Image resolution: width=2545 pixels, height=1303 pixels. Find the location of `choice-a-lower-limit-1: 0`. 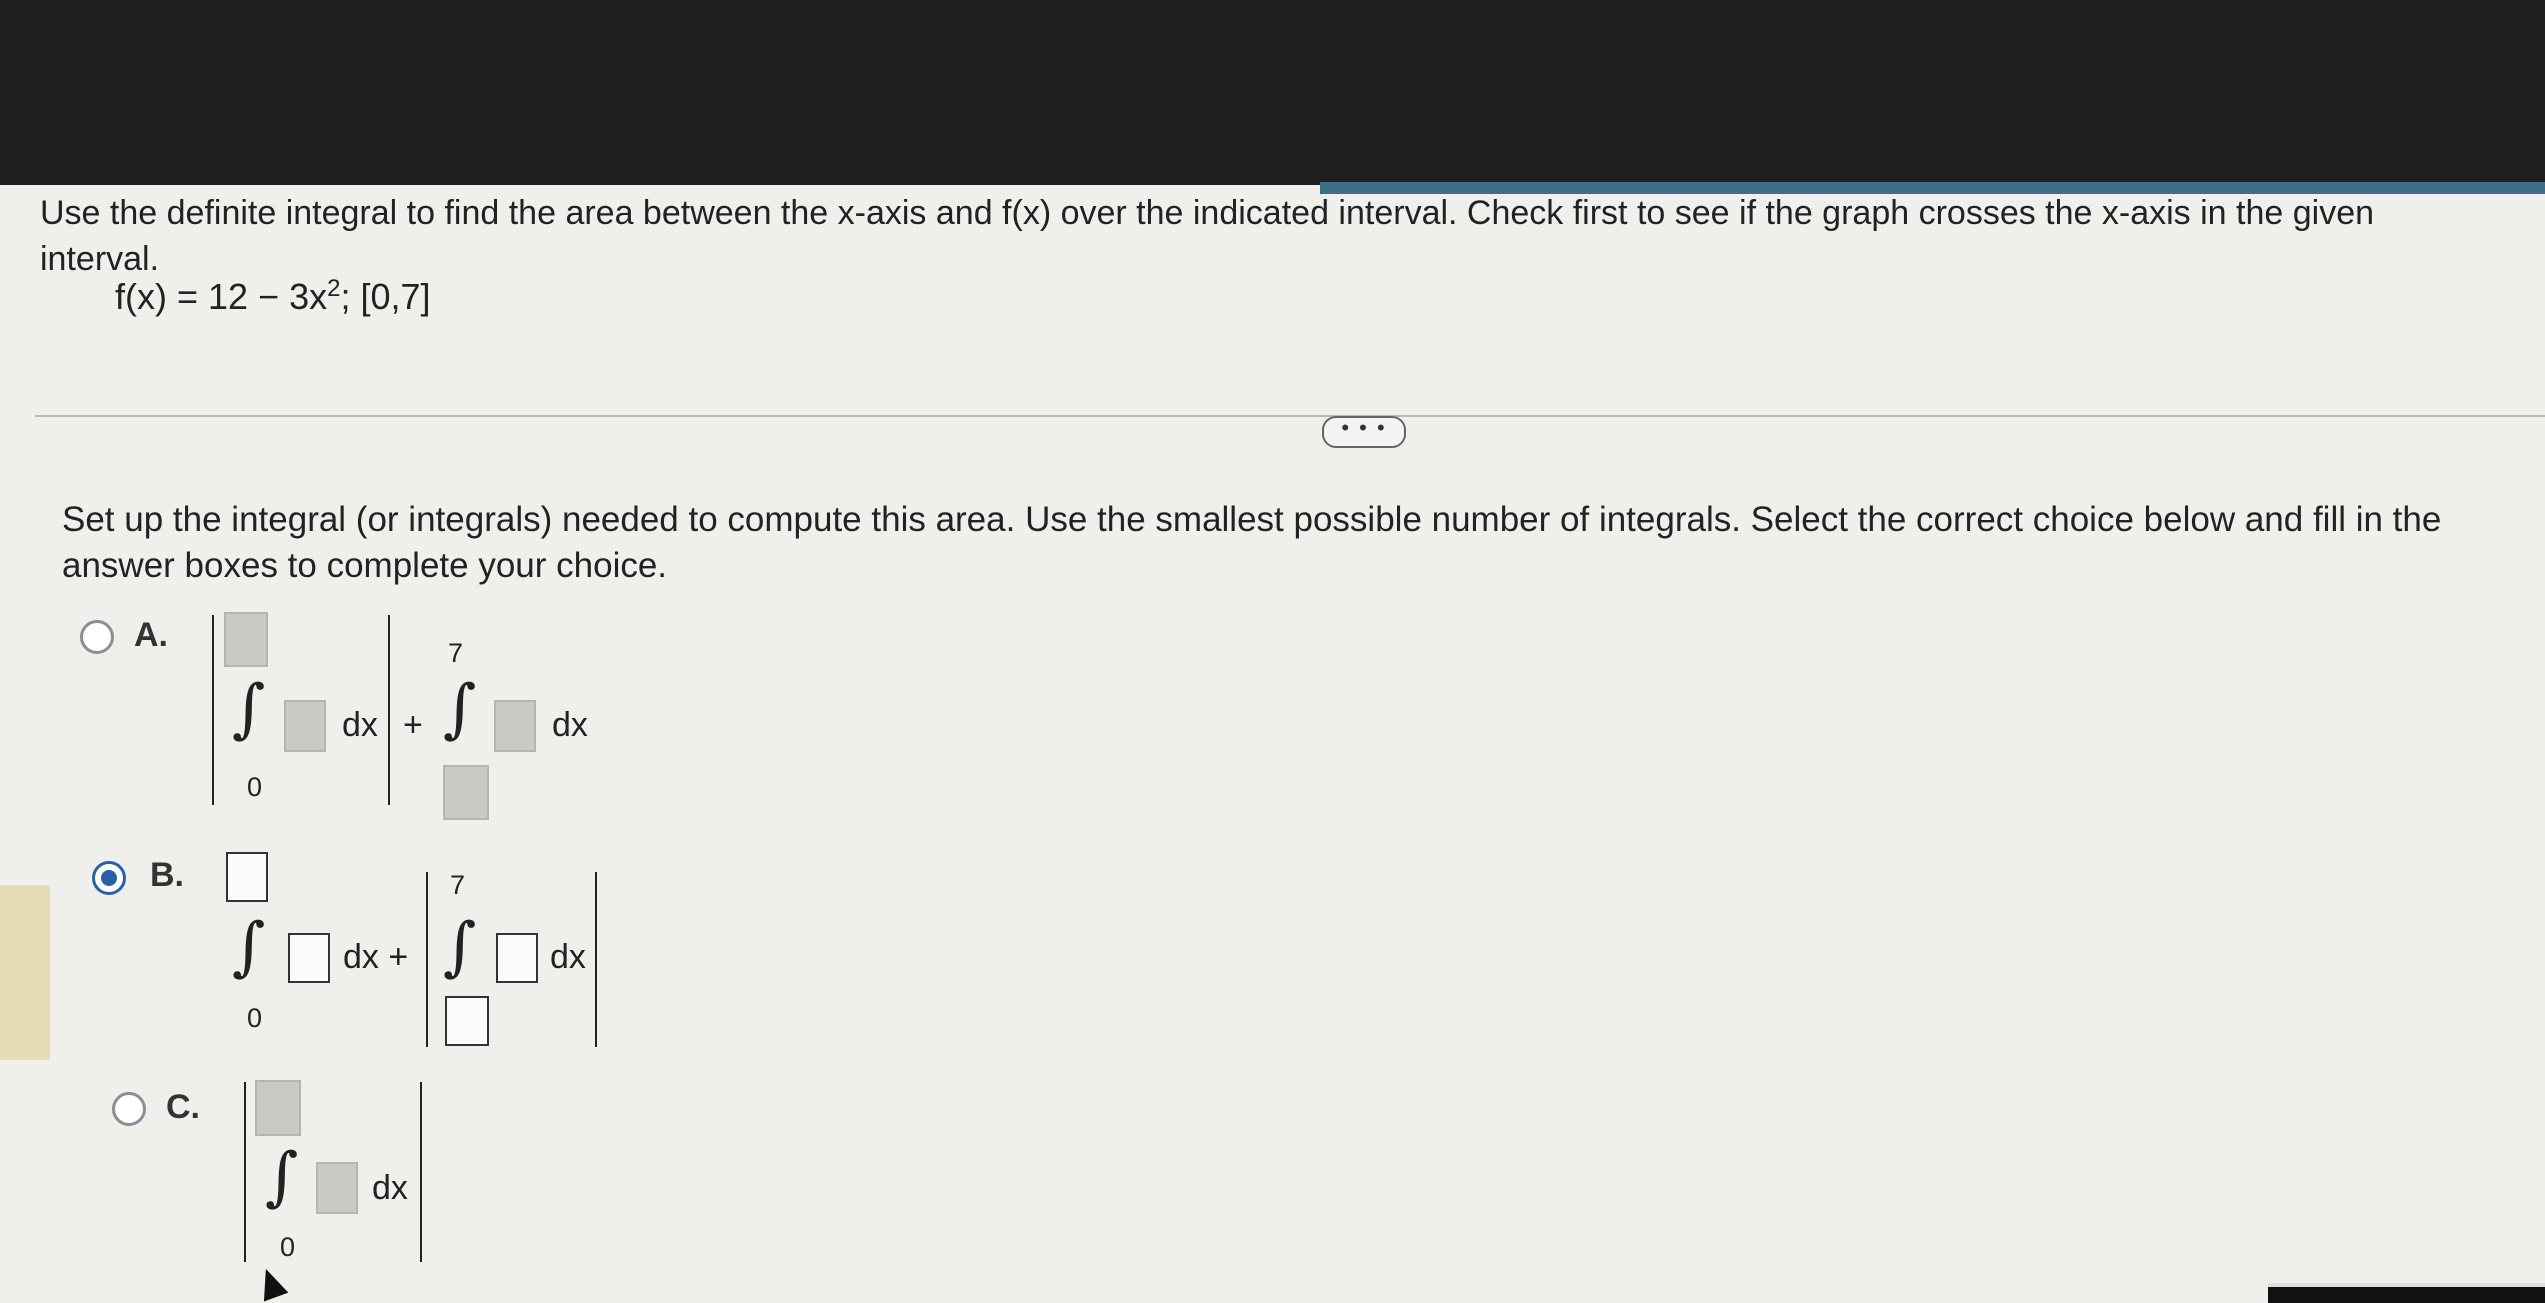

choice-a-lower-limit-1: 0 is located at coordinates (255, 787).